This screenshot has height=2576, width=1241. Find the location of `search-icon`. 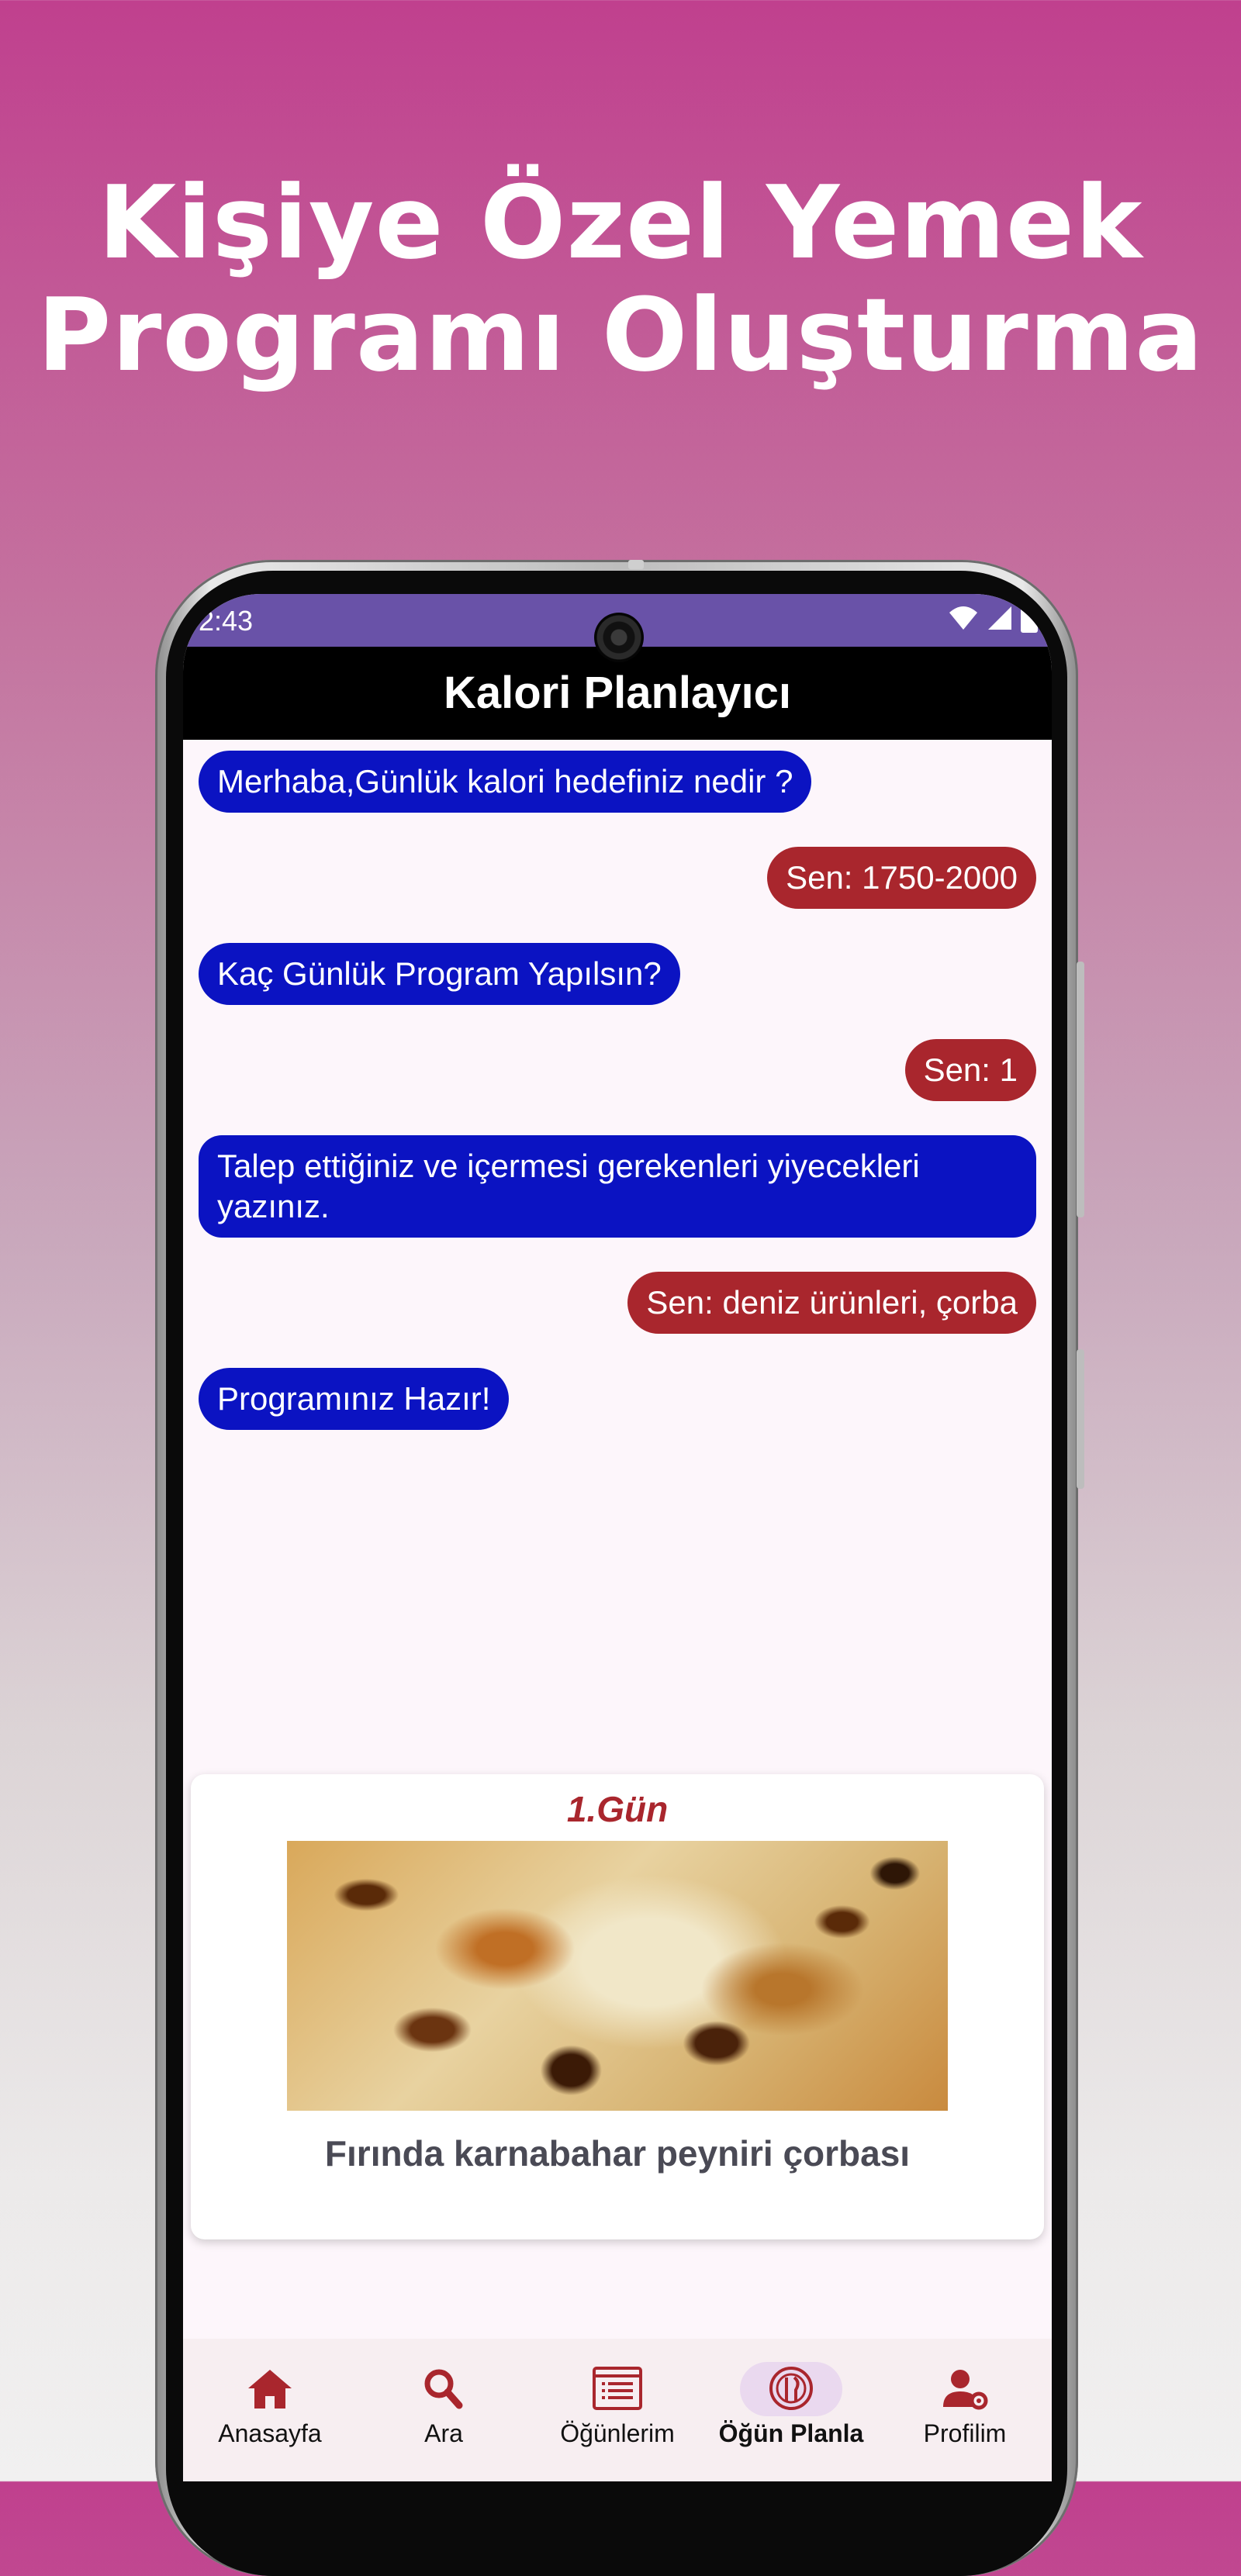

search-icon is located at coordinates (443, 2389).